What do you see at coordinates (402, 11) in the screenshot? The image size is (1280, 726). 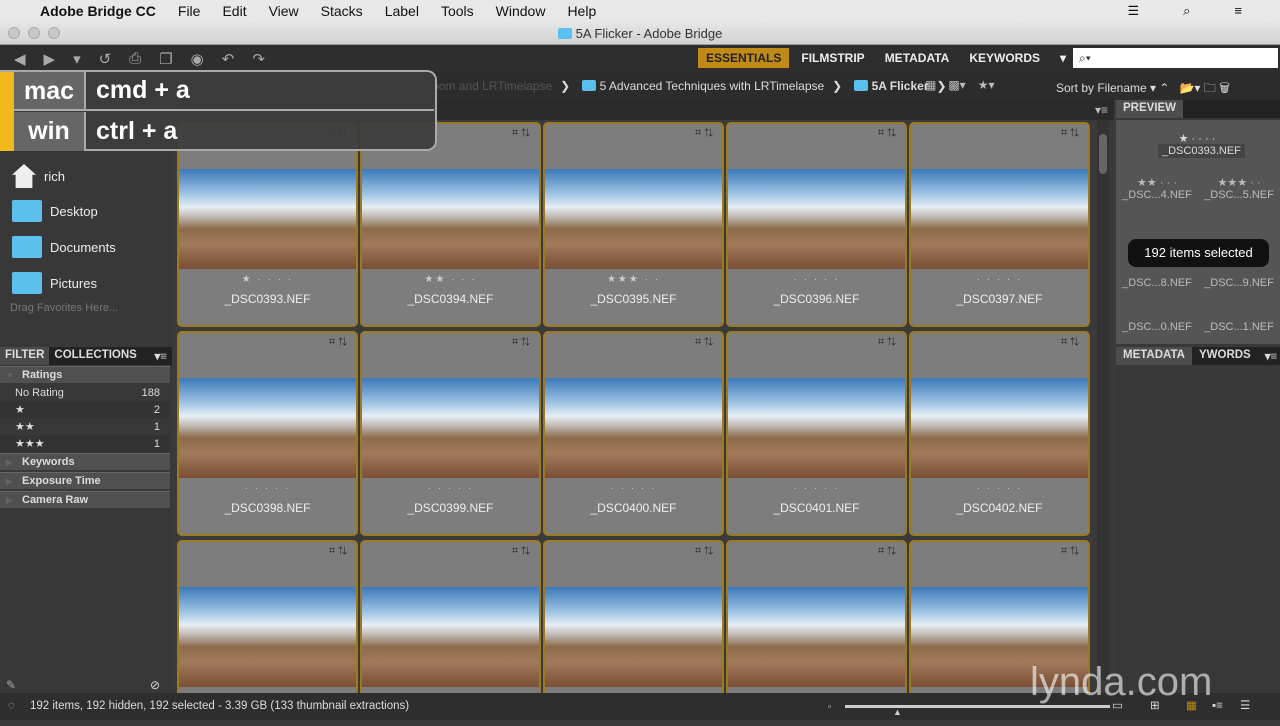 I see `menu-label: Label` at bounding box center [402, 11].